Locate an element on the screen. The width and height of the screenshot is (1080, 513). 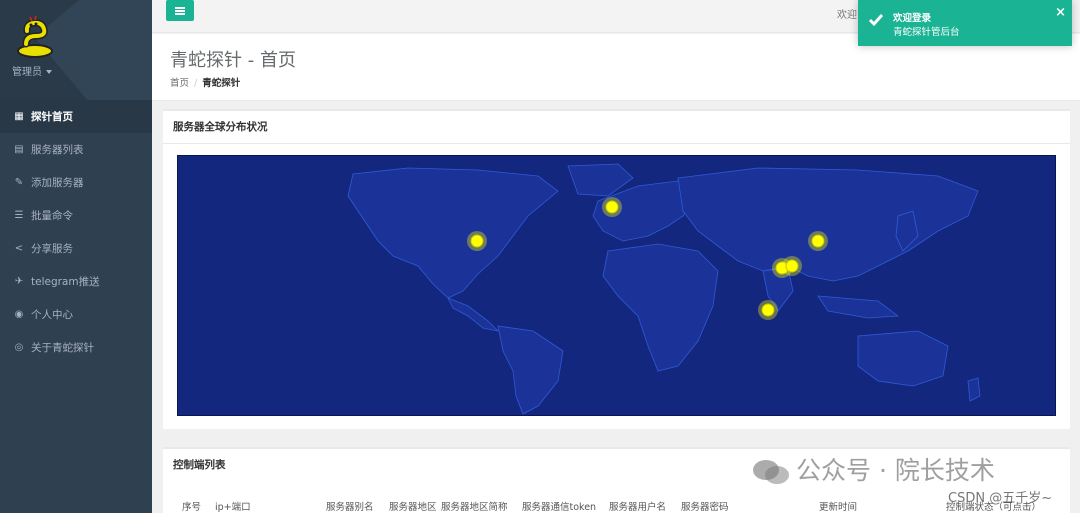
eye-icon: ◎ is located at coordinates (19, 347).